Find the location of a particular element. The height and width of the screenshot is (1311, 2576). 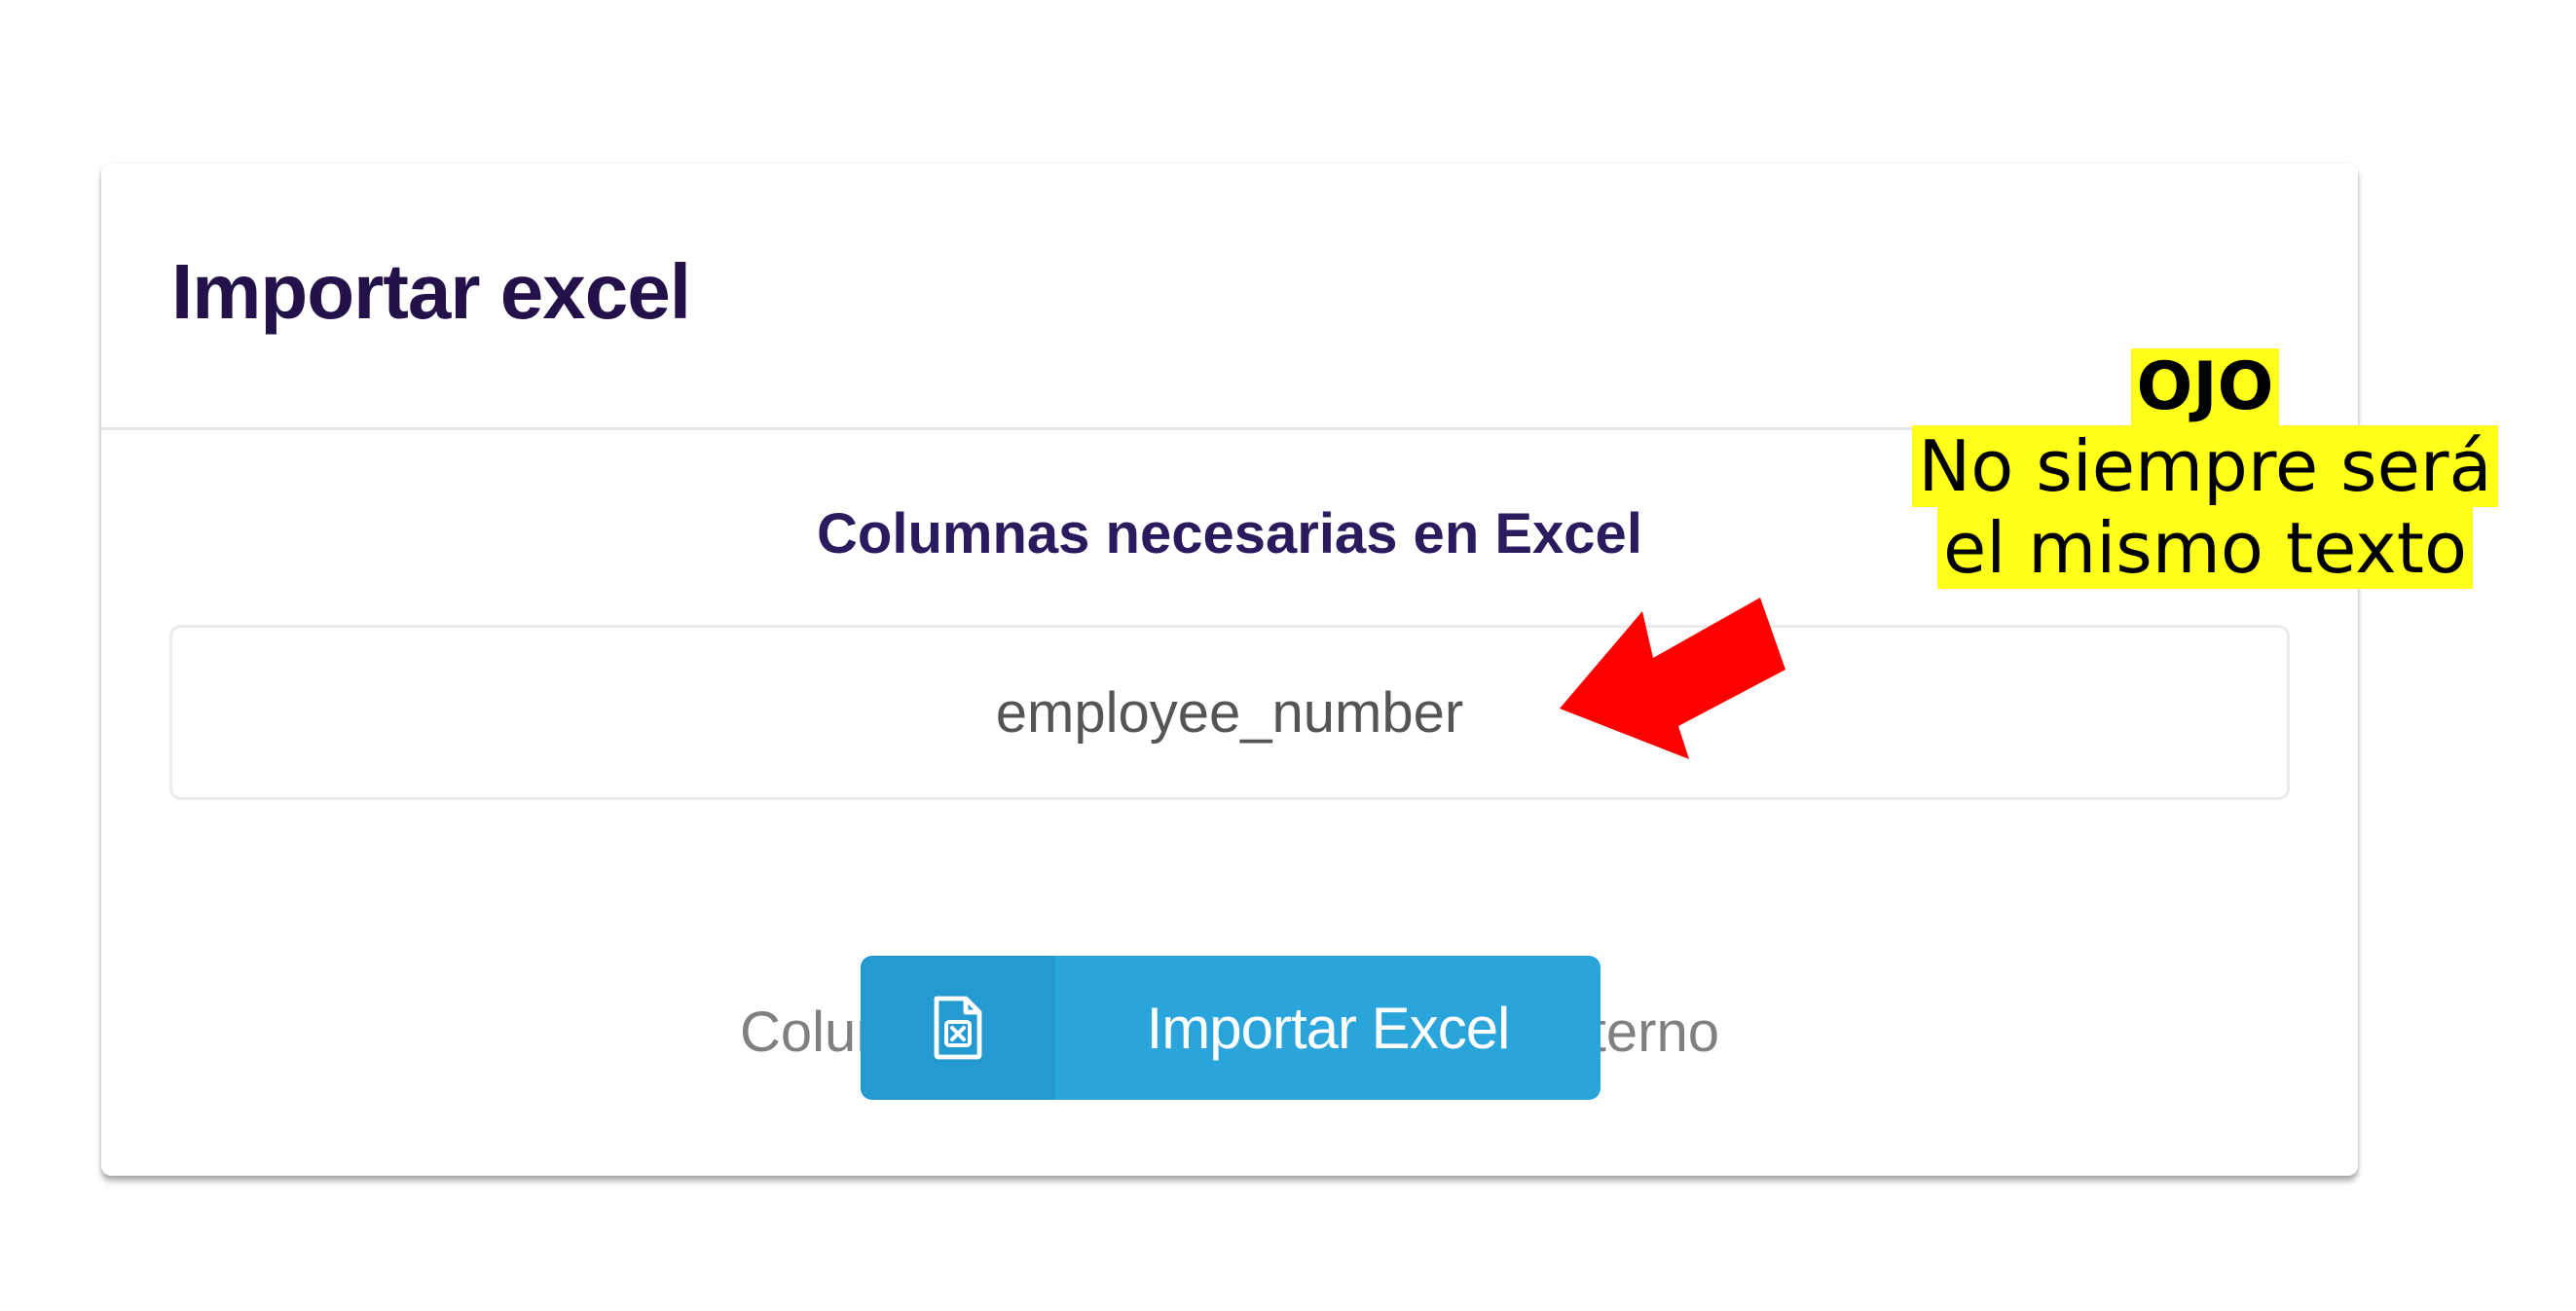

red-arrow-icon is located at coordinates (1672, 678).